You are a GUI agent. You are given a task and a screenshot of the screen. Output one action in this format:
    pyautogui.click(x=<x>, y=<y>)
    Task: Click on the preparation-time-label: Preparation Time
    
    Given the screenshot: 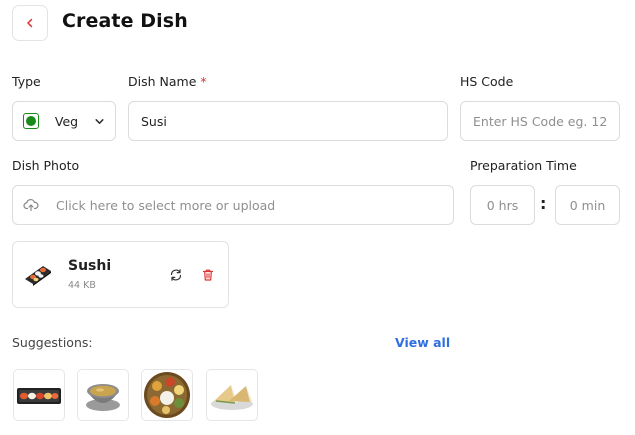 What is the action you would take?
    pyautogui.click(x=523, y=165)
    